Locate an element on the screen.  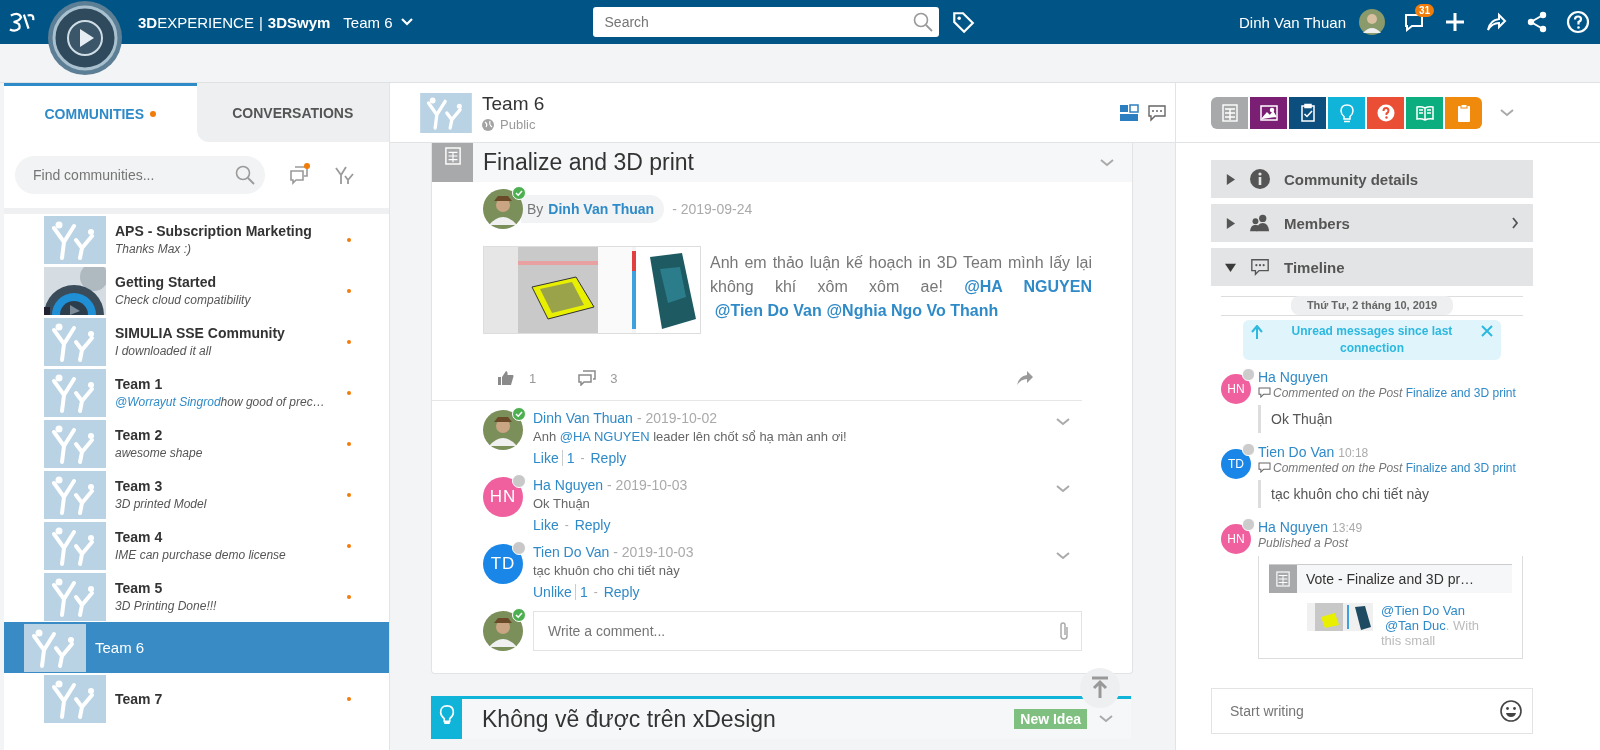
author-link: Dinh Van Thuan is located at coordinates (601, 209).